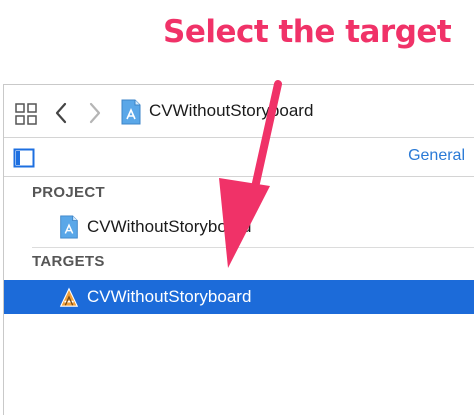 This screenshot has width=474, height=415. What do you see at coordinates (68, 192) in the screenshot?
I see `project-section-header: PROJECT` at bounding box center [68, 192].